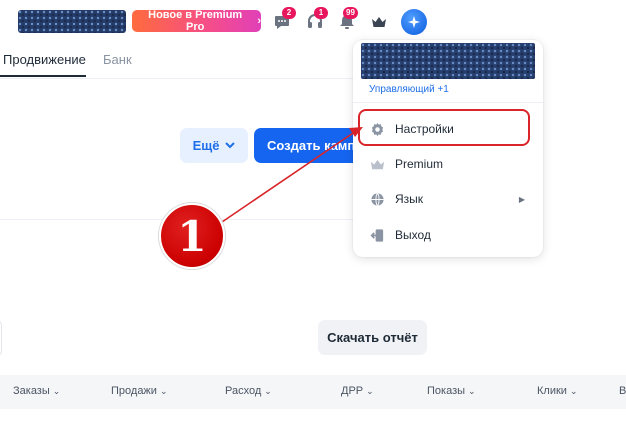 Image resolution: width=626 pixels, height=421 pixels. What do you see at coordinates (552, 391) in the screenshot?
I see `column-label: Клики` at bounding box center [552, 391].